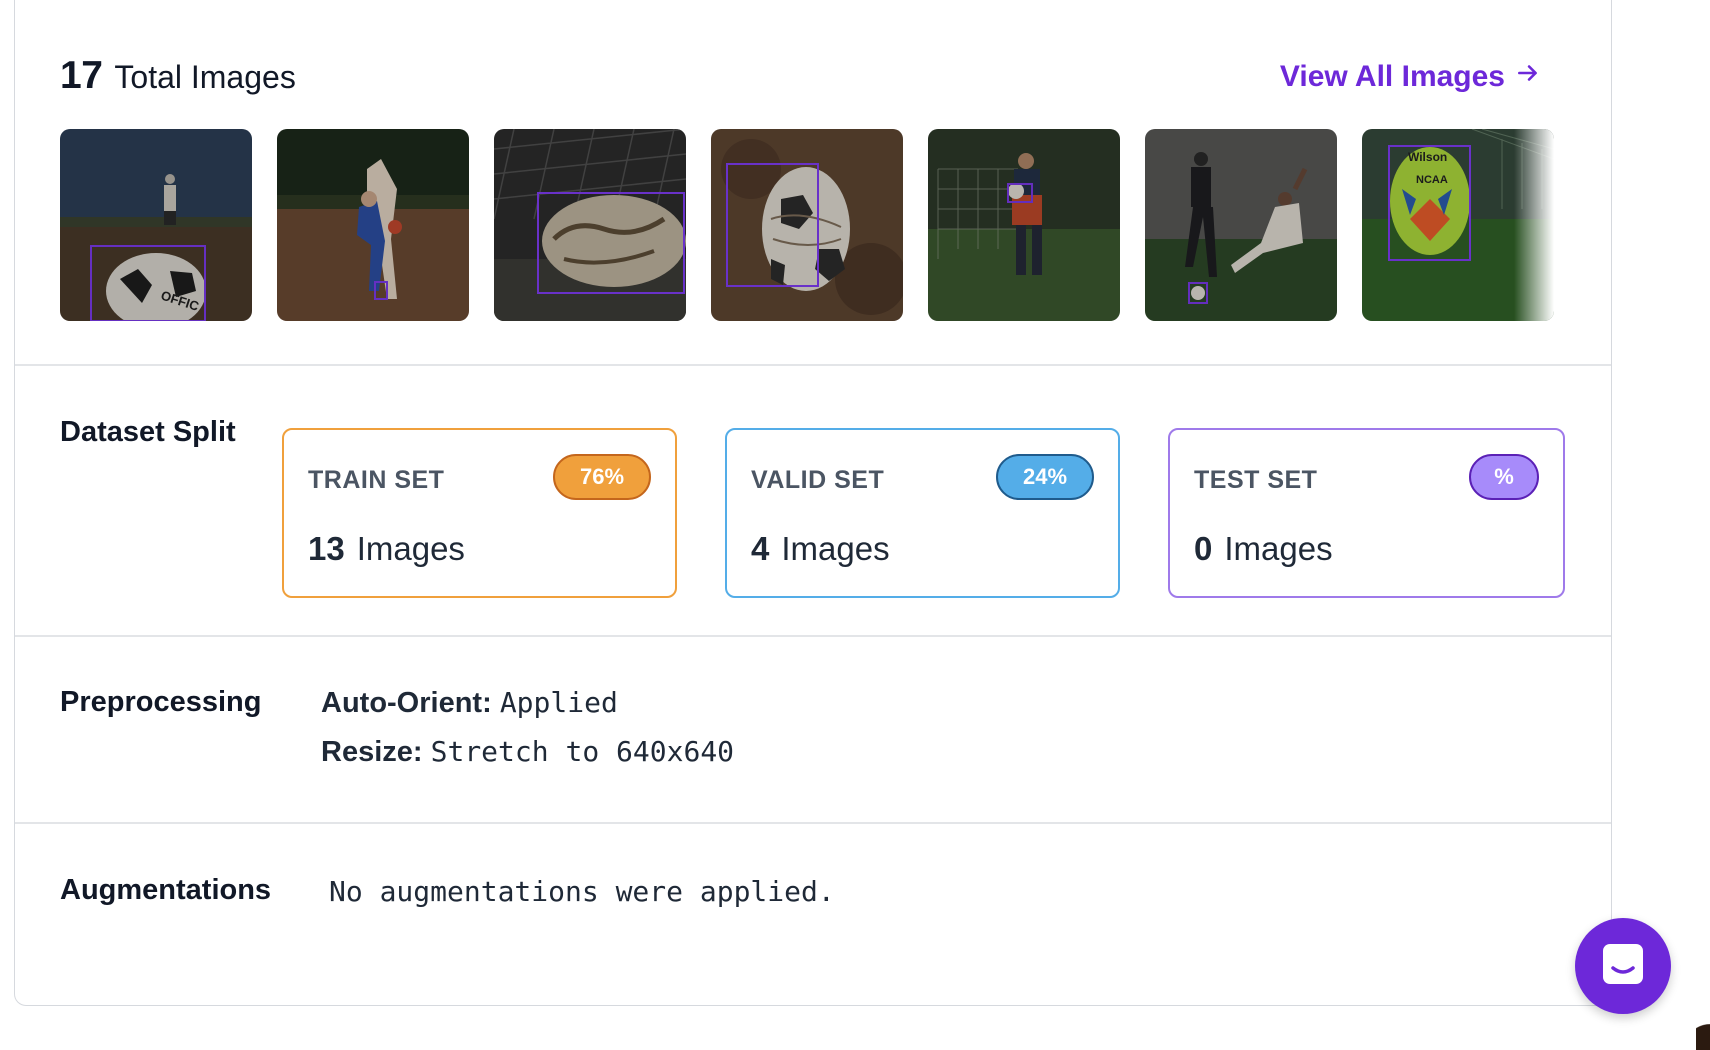 The image size is (1710, 1050). What do you see at coordinates (156, 225) in the screenshot?
I see `thumbnail-image: OFFIC` at bounding box center [156, 225].